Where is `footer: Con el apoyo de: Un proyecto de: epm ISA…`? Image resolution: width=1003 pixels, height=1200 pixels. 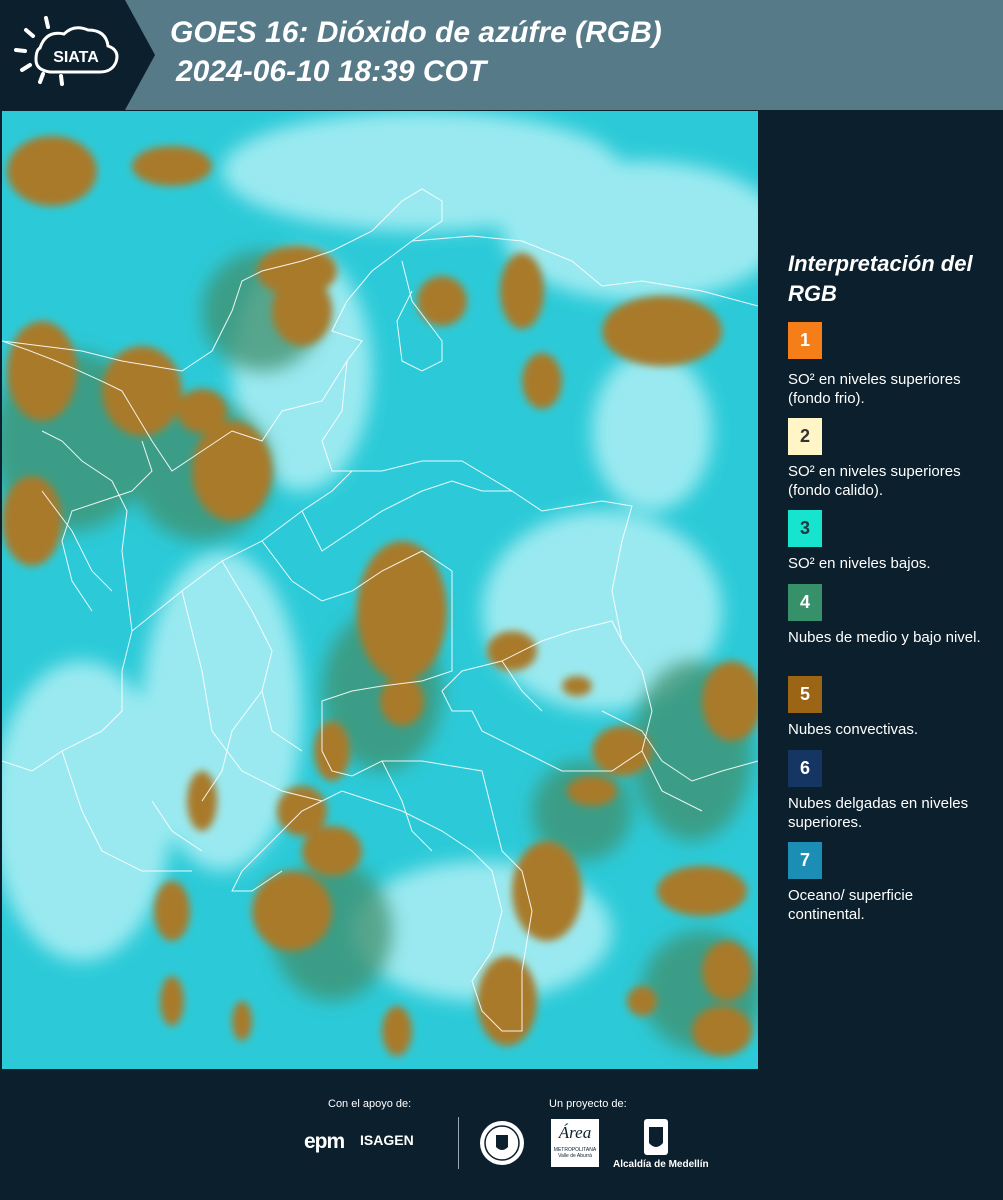 footer: Con el apoyo de: Un proyecto de: epm ISA… is located at coordinates (501, 1134).